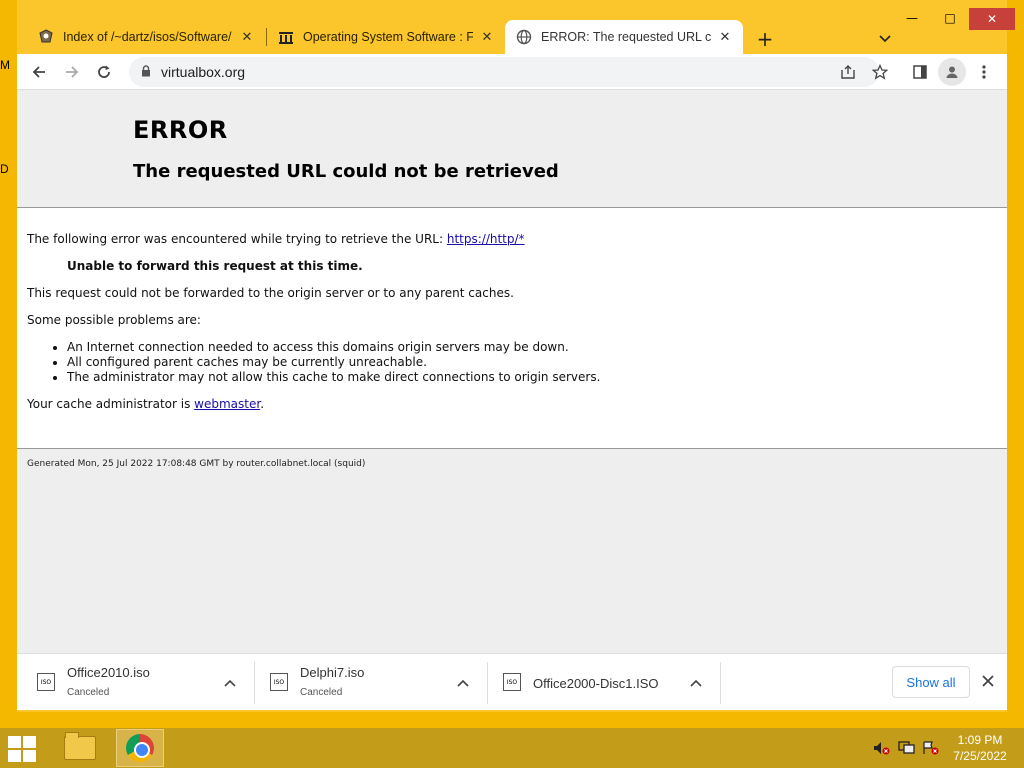 This screenshot has height=768, width=1024. Describe the element at coordinates (104, 72) in the screenshot. I see `reload-button` at that location.